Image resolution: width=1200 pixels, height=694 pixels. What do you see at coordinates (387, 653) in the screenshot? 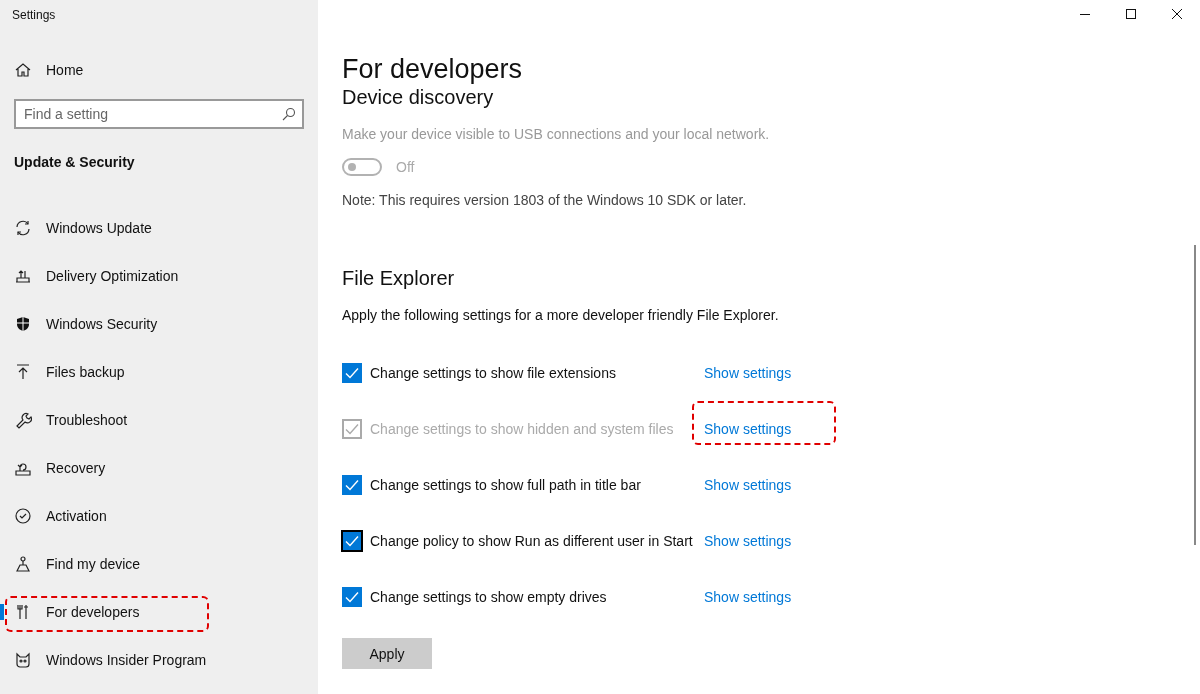
I see `apply-button: Apply` at bounding box center [387, 653].